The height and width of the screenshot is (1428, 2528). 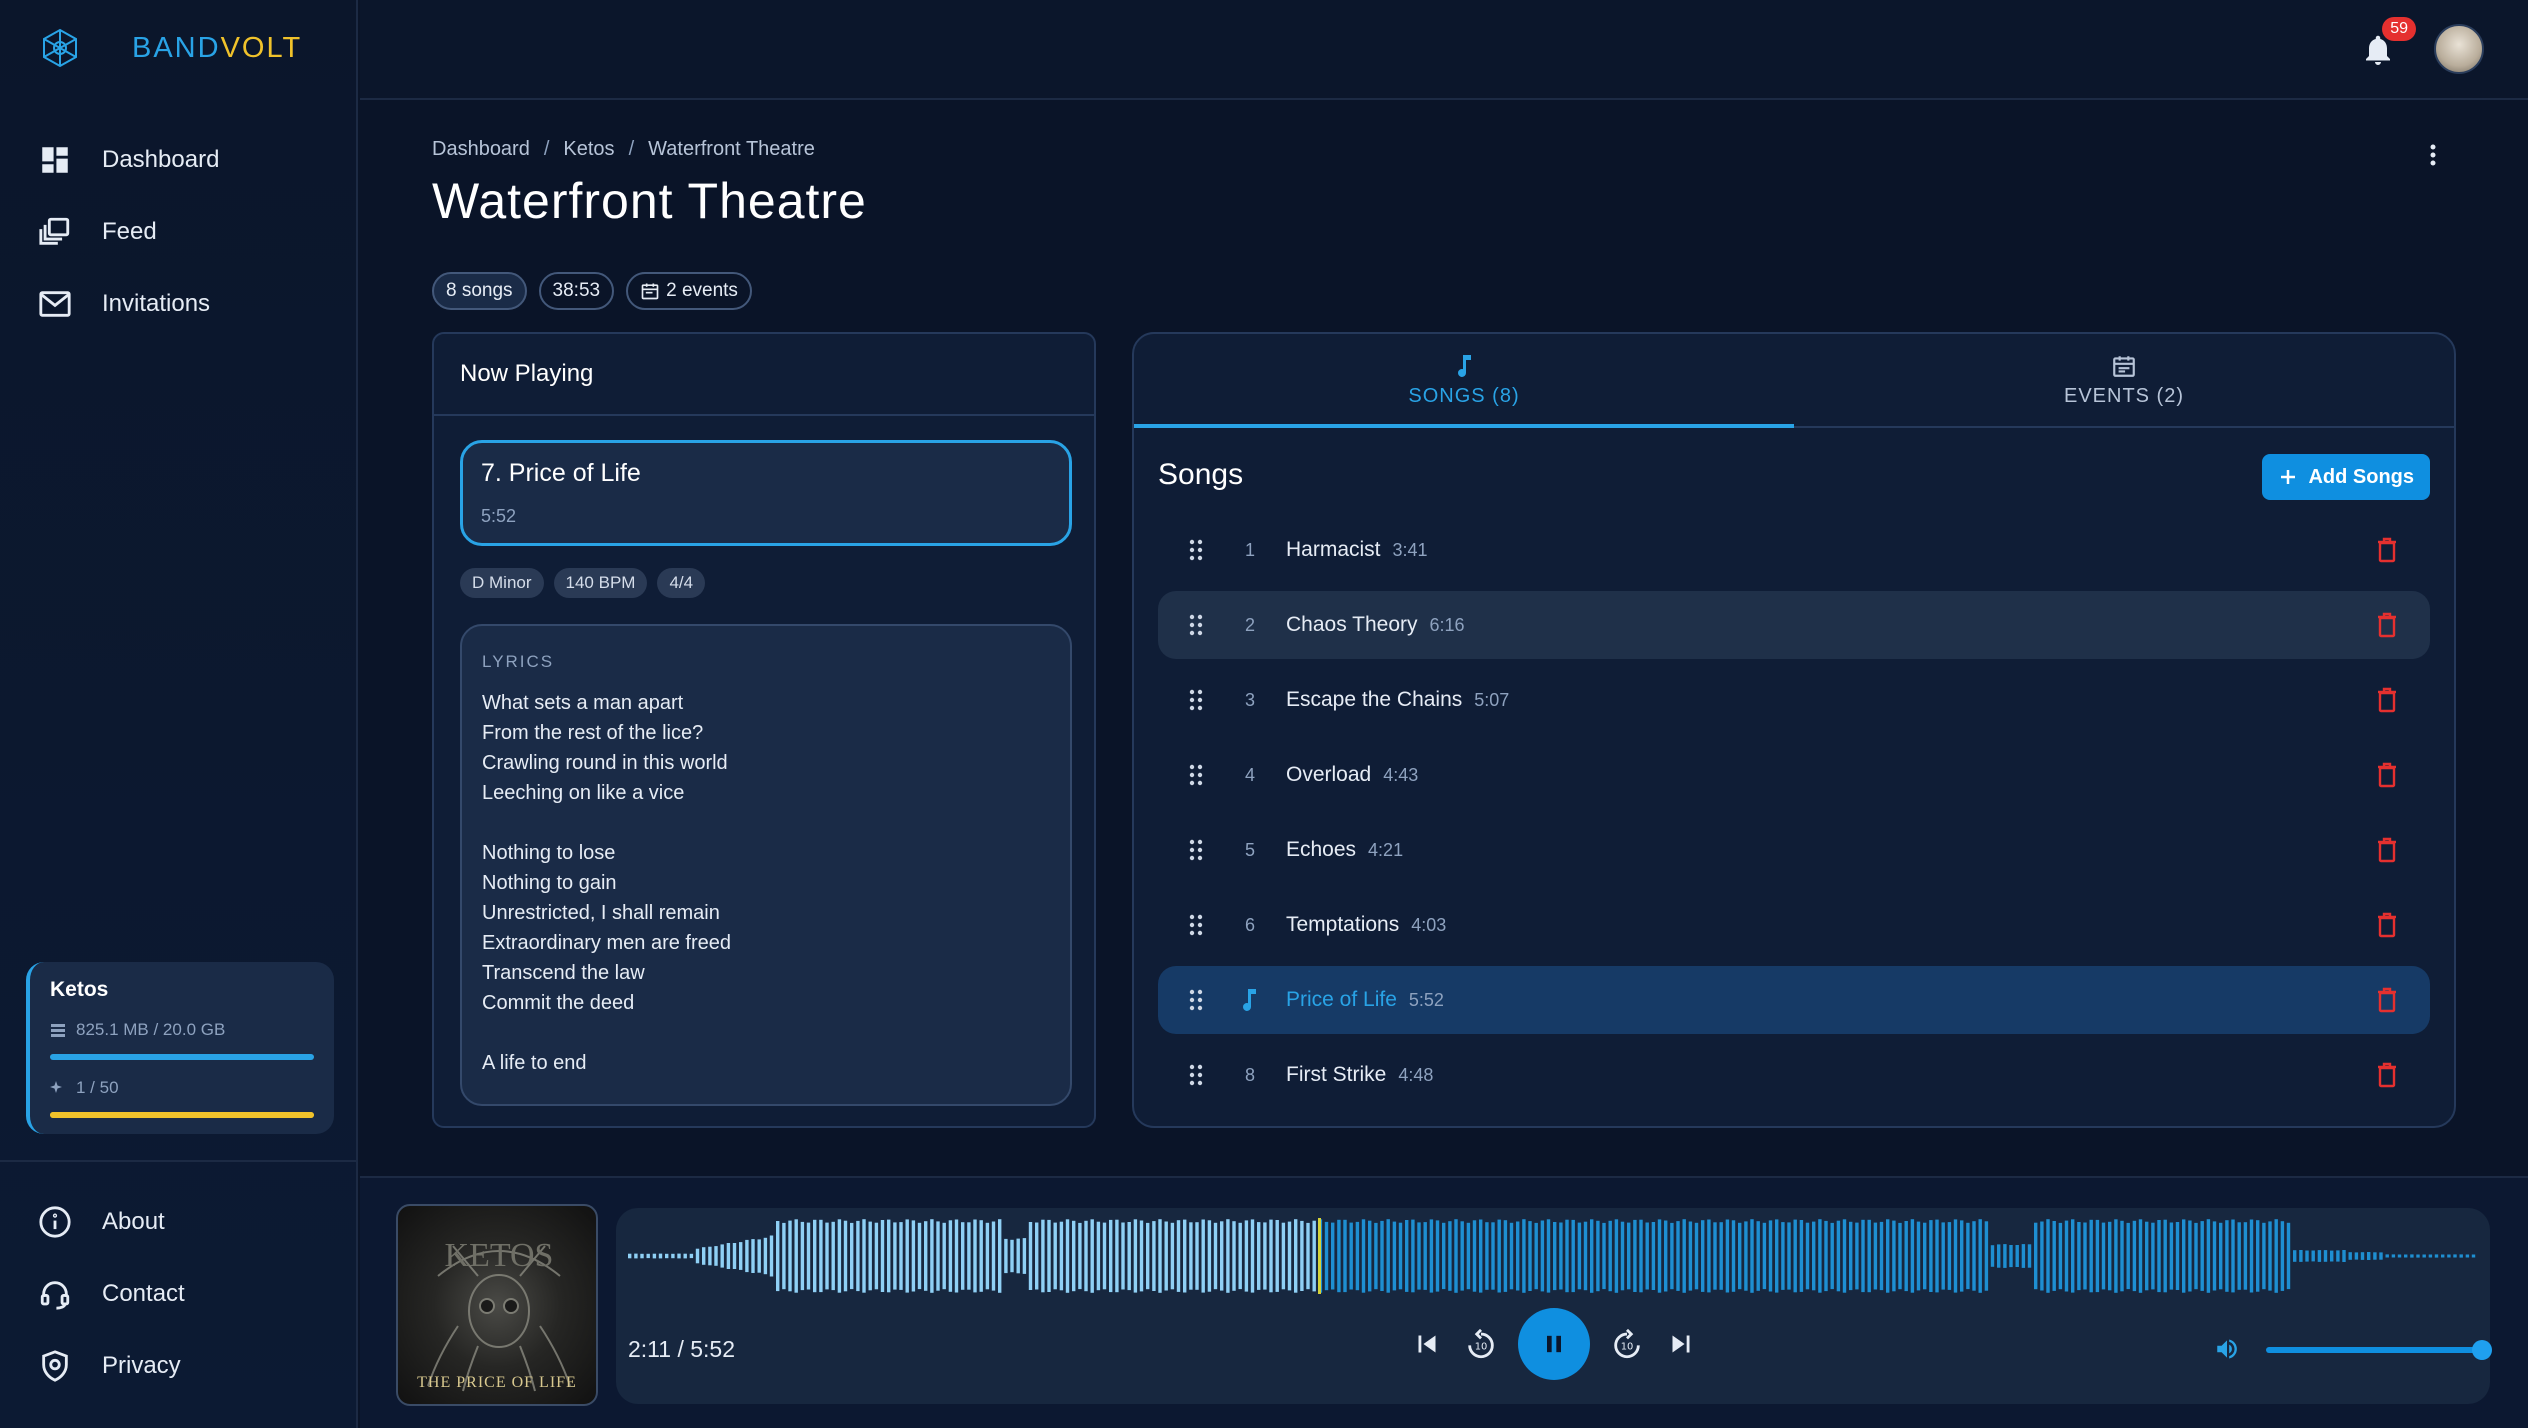 What do you see at coordinates (55, 1222) in the screenshot?
I see `info-icon` at bounding box center [55, 1222].